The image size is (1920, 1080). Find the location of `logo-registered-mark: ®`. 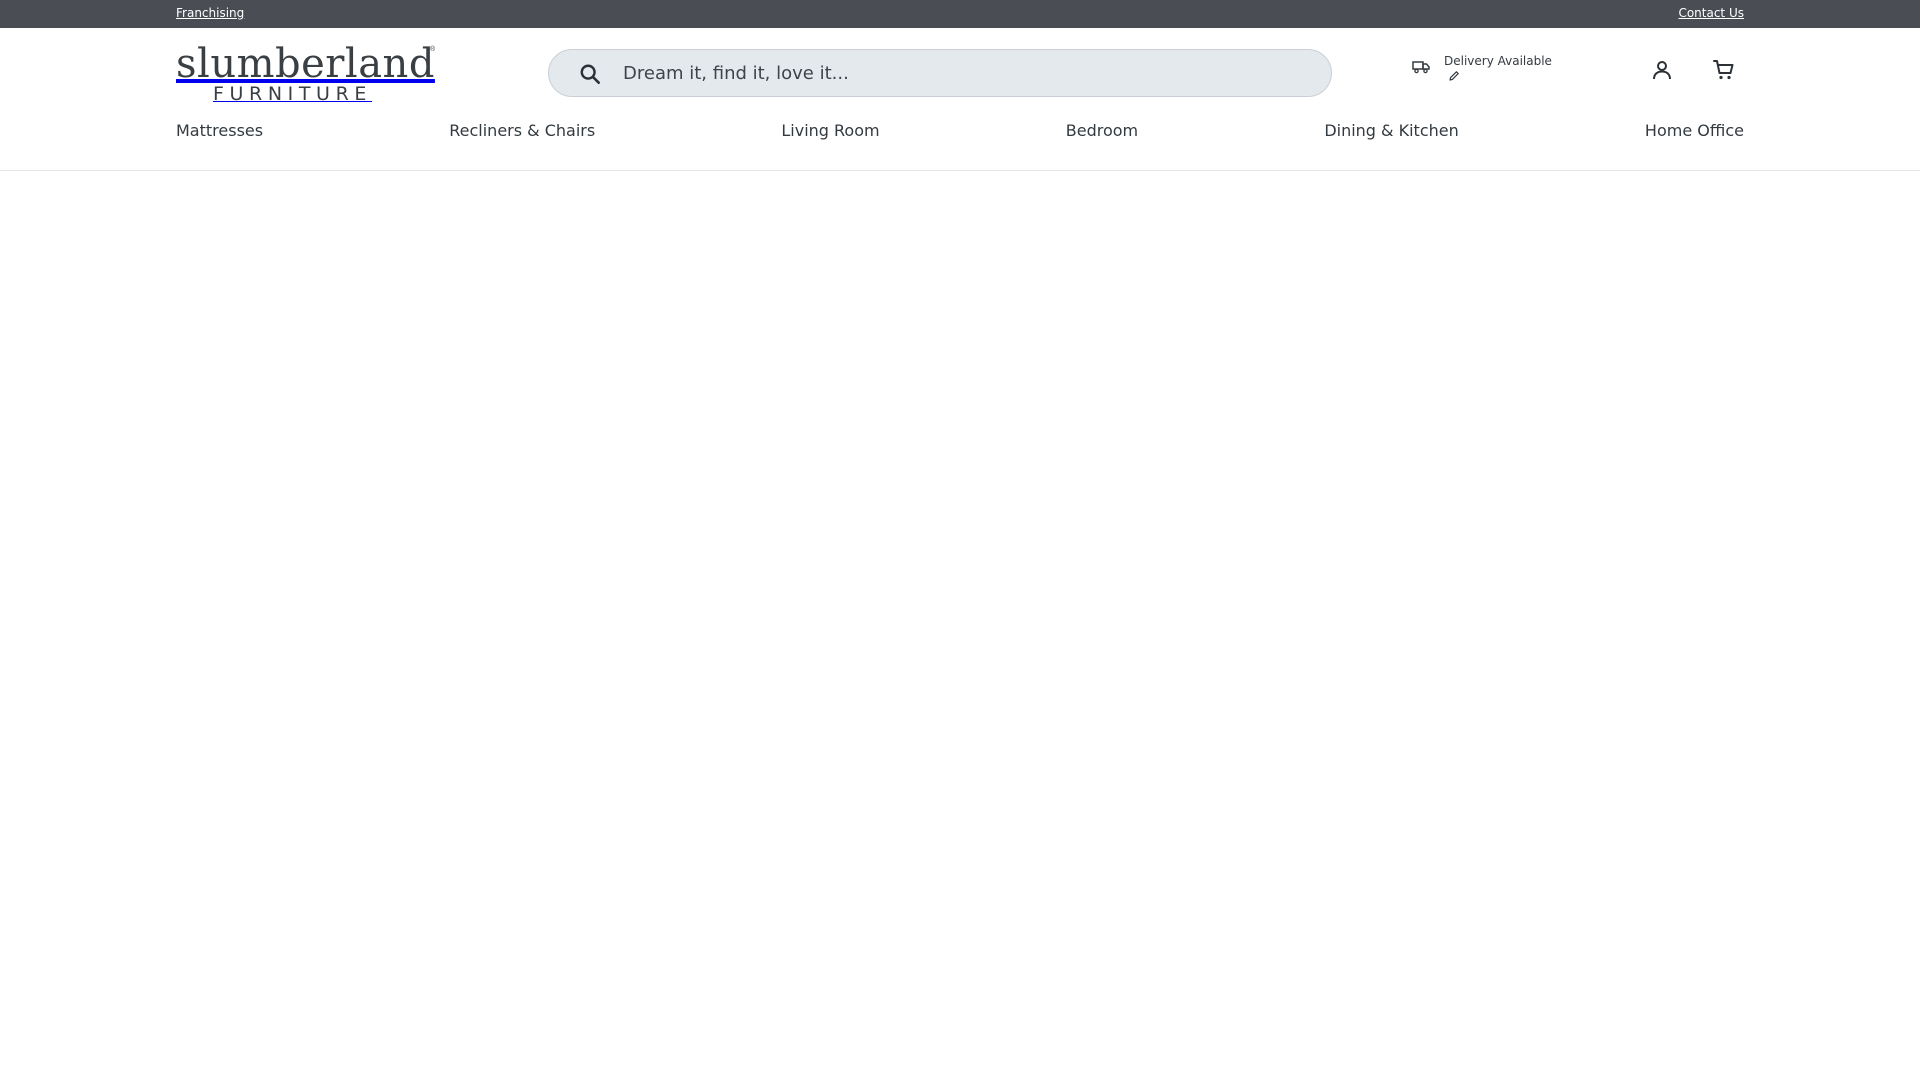

logo-registered-mark: ® is located at coordinates (433, 49).